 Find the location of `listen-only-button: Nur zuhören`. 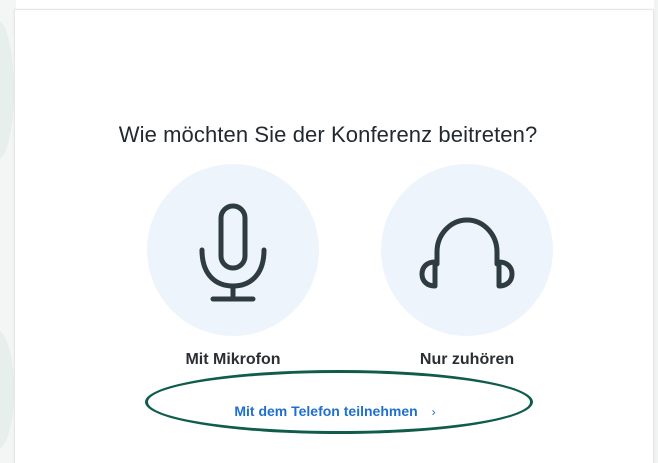

listen-only-button: Nur zuhören is located at coordinates (467, 272).